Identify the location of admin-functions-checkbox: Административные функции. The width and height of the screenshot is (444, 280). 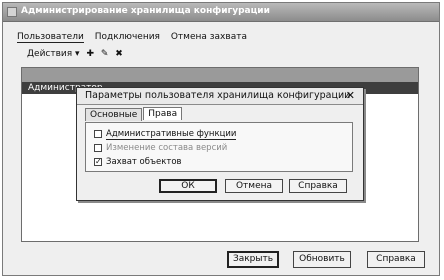
(165, 134).